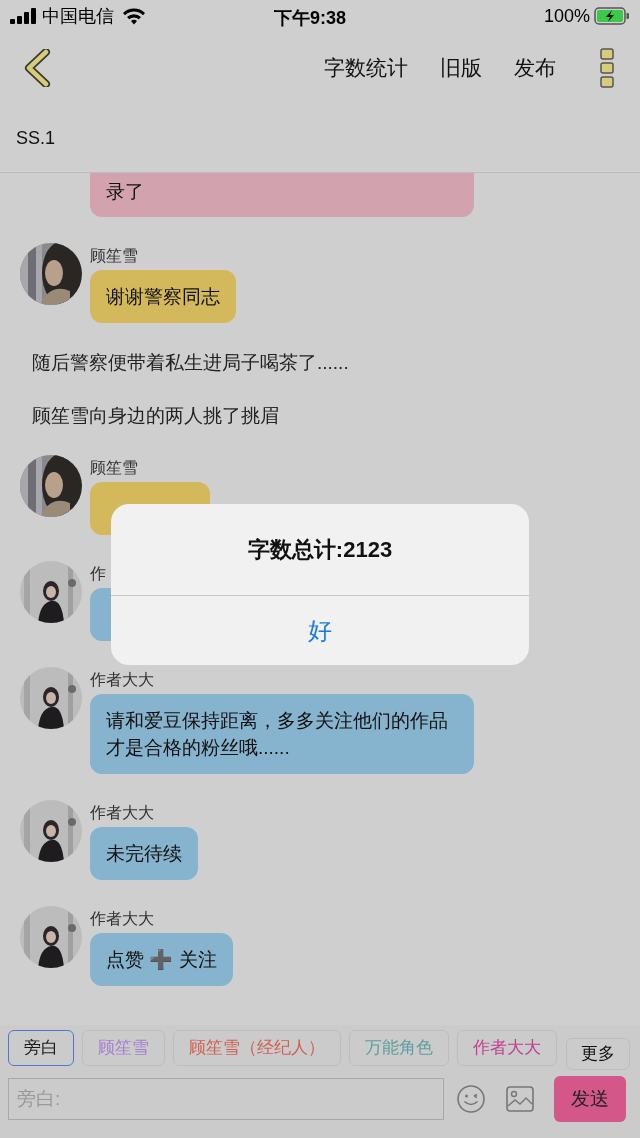 Image resolution: width=640 pixels, height=1138 pixels. I want to click on more-icon, so click(607, 68).